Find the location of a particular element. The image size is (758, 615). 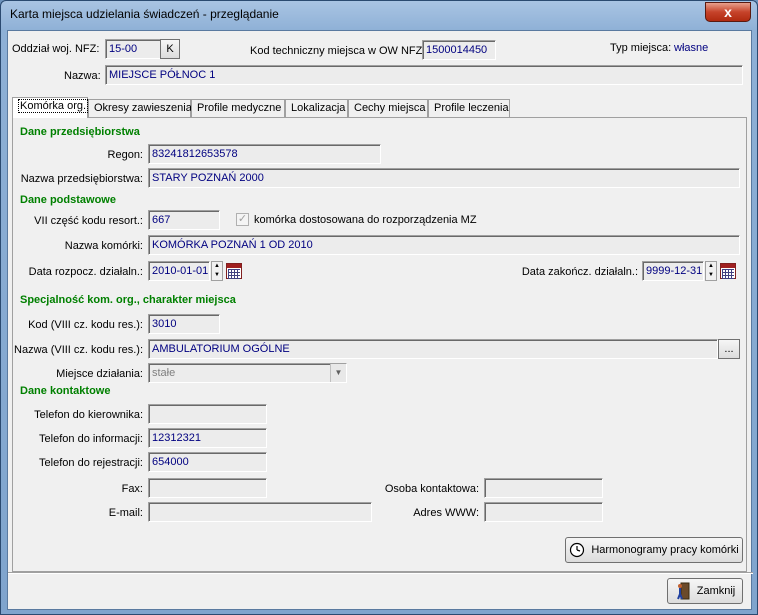

data-rozp-field: 2010-01-01 is located at coordinates (179, 271).